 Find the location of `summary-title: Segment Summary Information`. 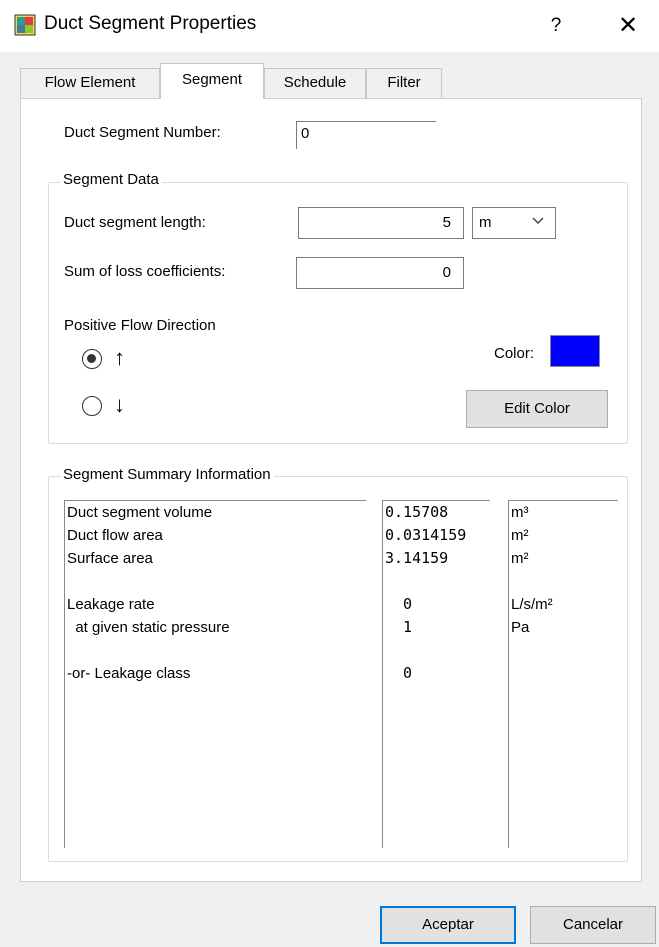

summary-title: Segment Summary Information is located at coordinates (167, 474).